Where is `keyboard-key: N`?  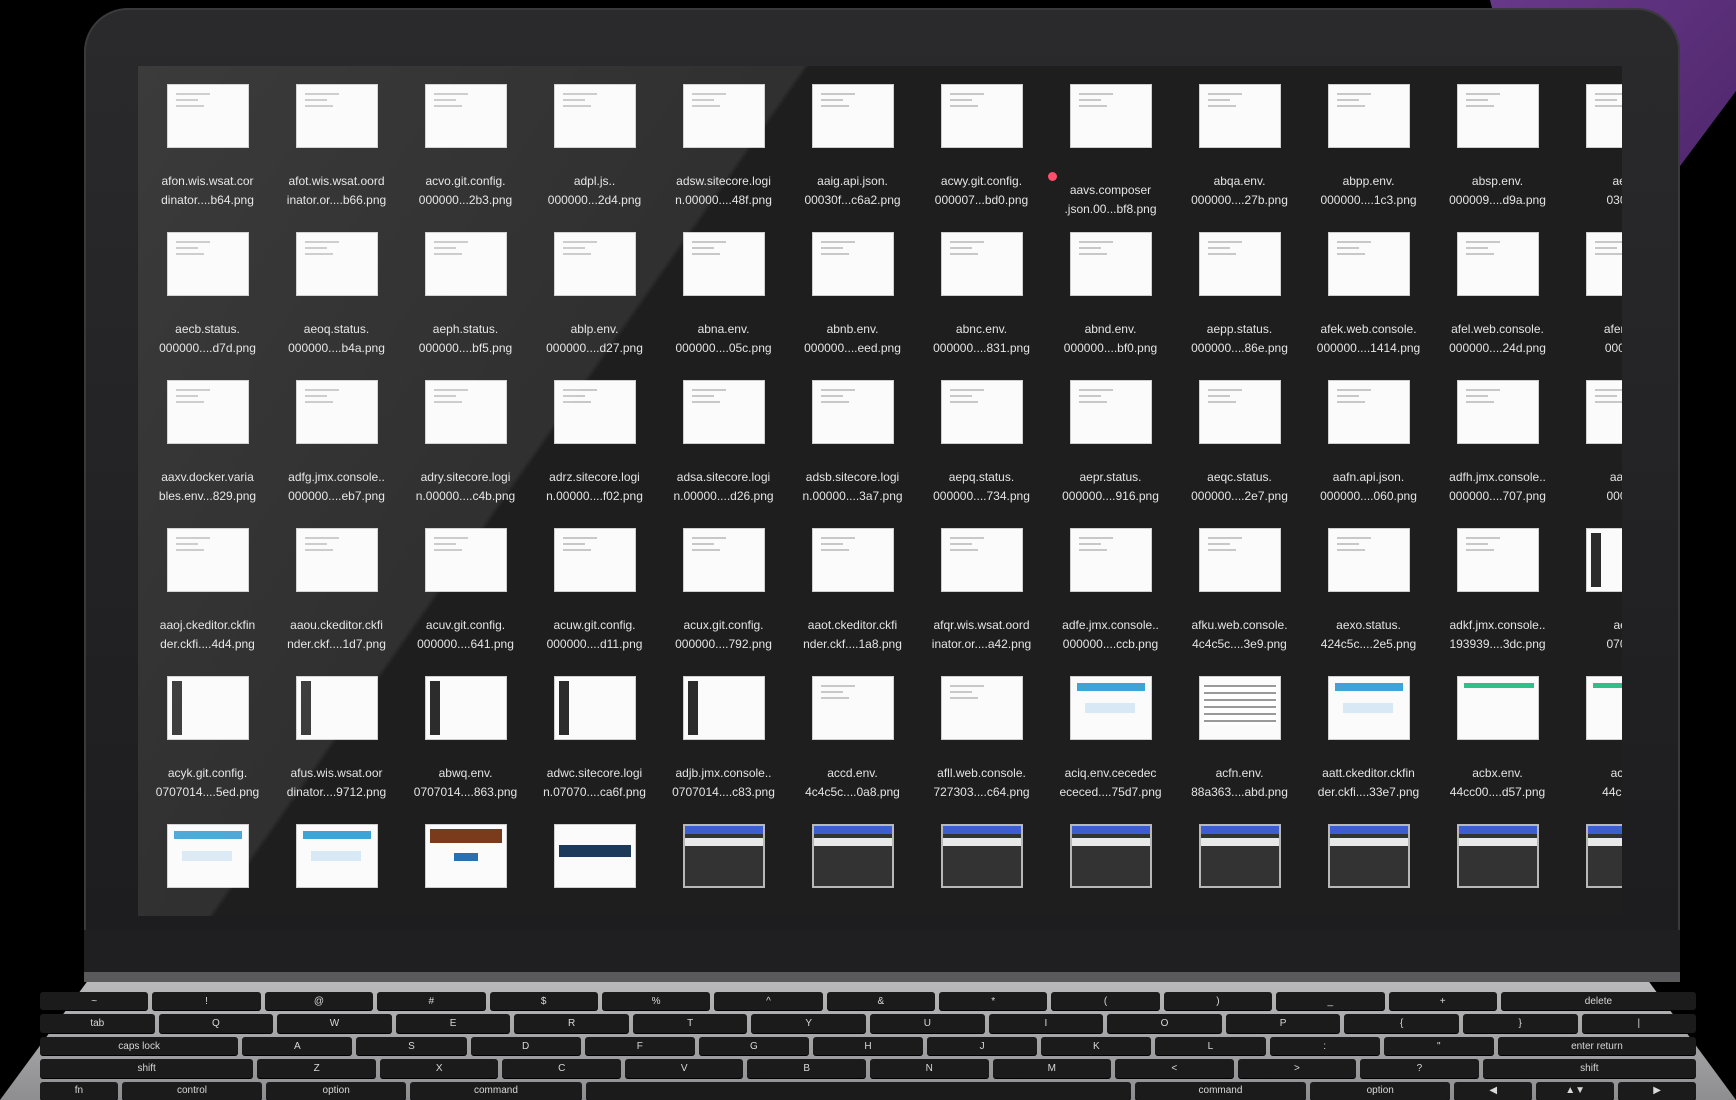
keyboard-key: N is located at coordinates (929, 1068).